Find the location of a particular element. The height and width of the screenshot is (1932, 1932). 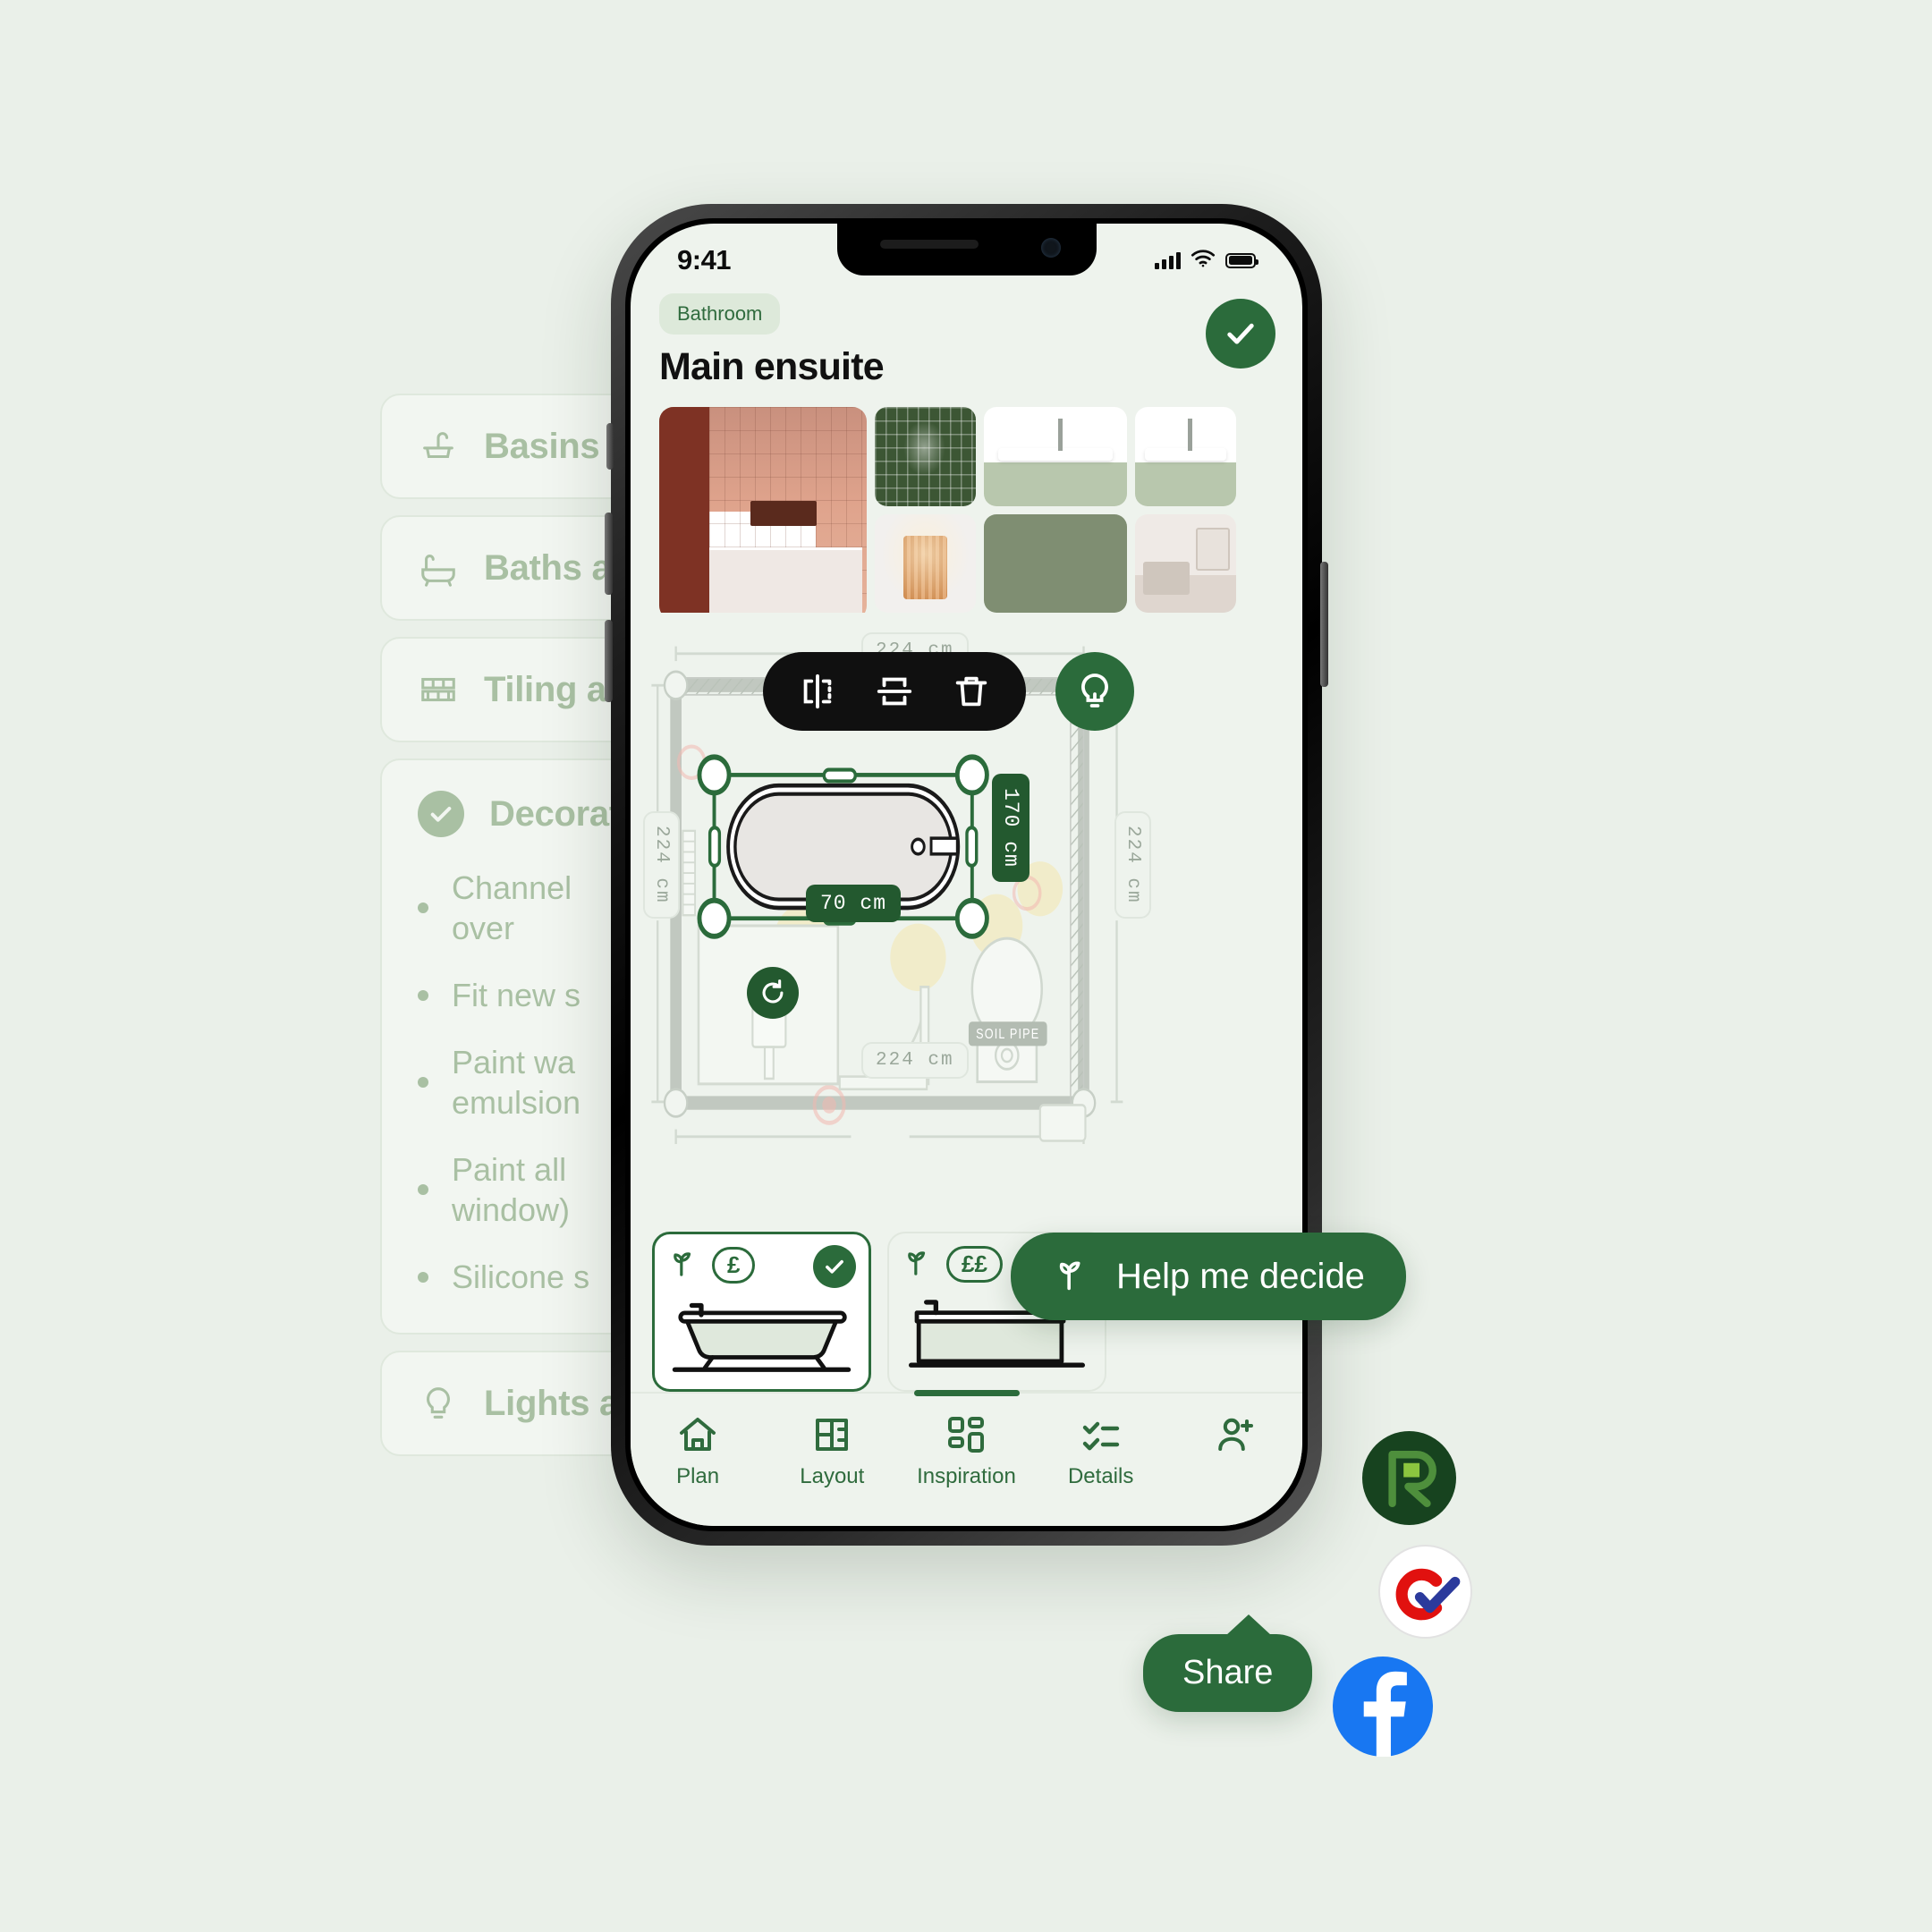

resi-logo-badge is located at coordinates (1409, 1478).